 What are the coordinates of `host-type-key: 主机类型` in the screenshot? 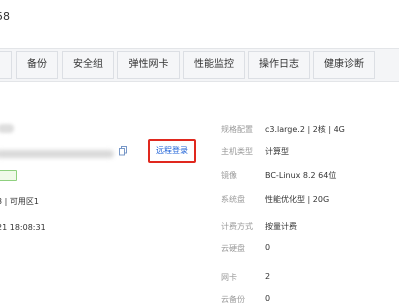 It's located at (237, 151).